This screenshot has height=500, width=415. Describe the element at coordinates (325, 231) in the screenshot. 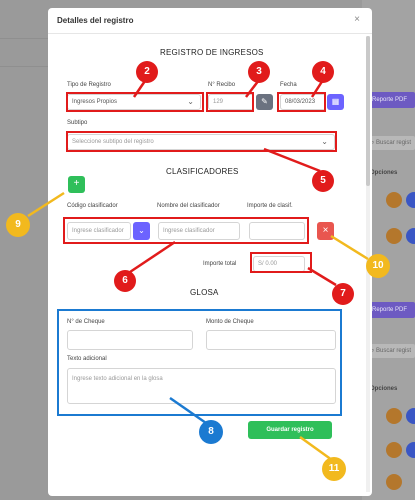

I see `remove-classifier-button: ×` at that location.